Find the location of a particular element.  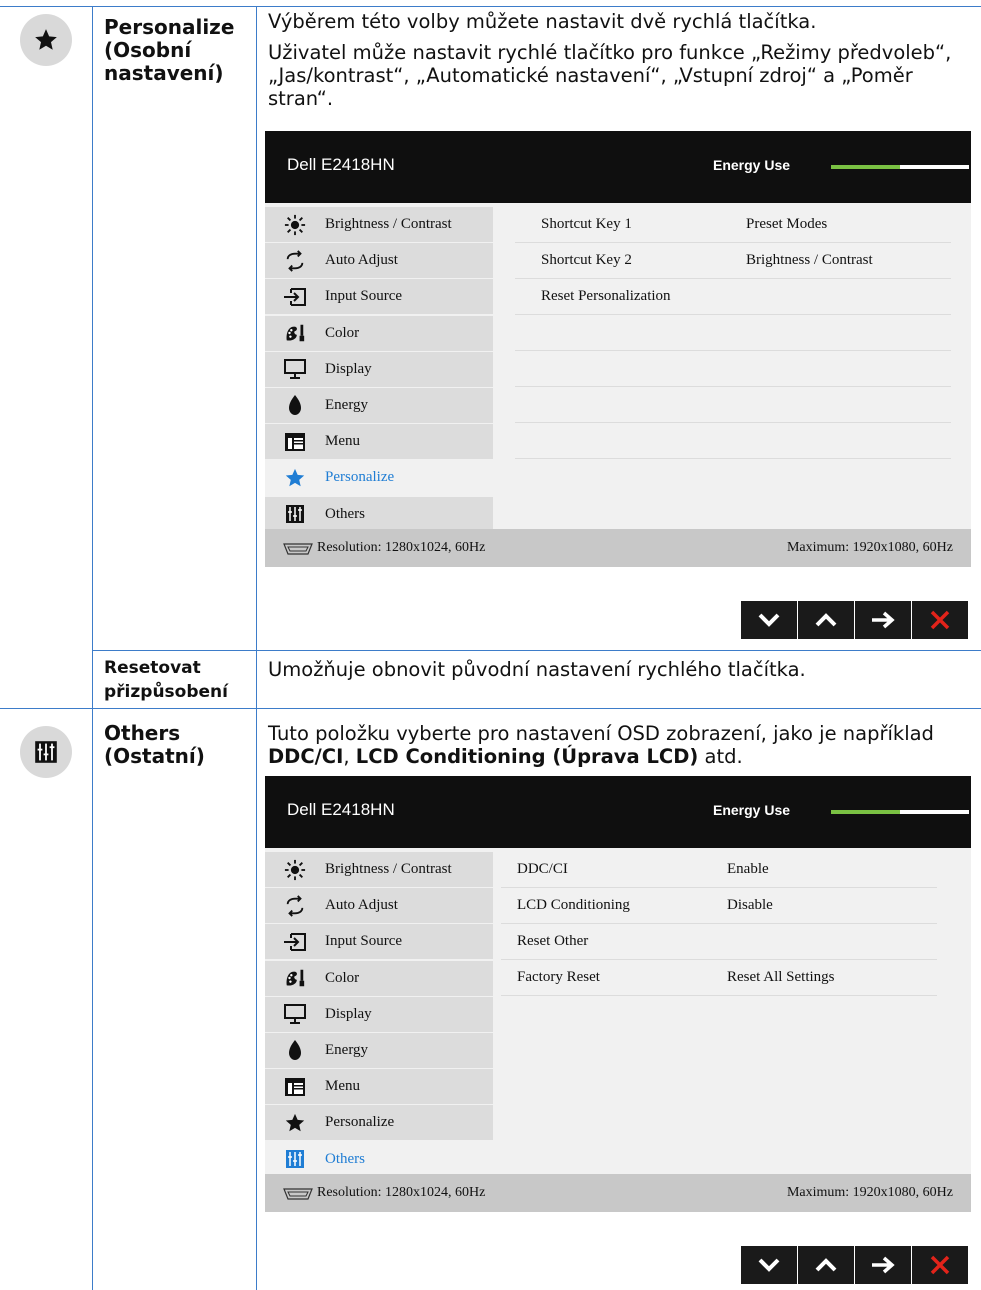

others-label: Others (Ostatní) is located at coordinates (154, 744).